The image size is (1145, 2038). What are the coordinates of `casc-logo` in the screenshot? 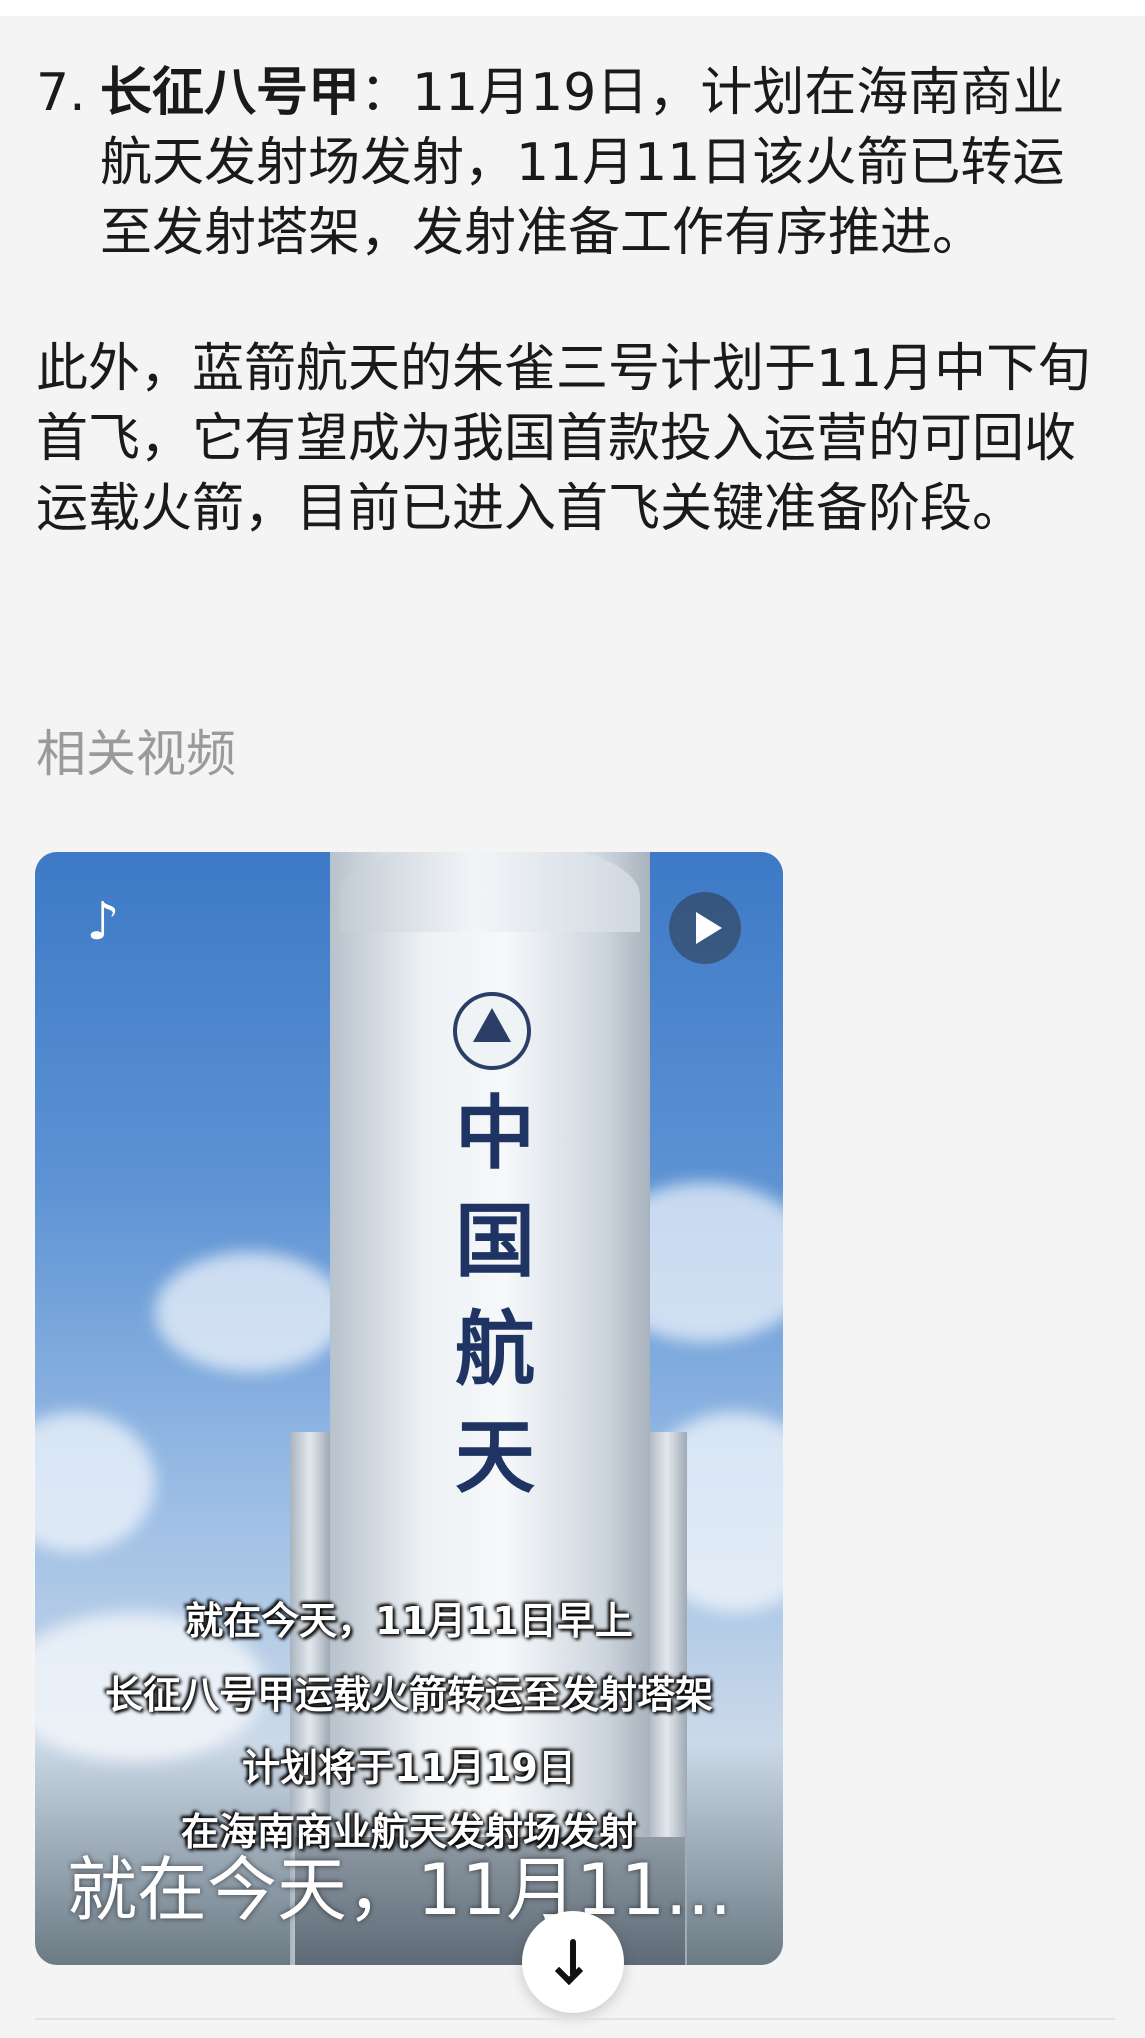 It's located at (492, 1031).